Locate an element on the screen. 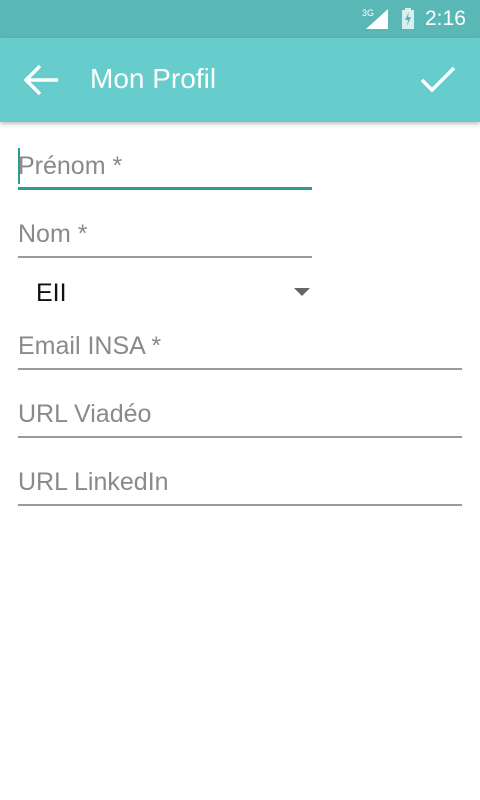 The image size is (480, 800). email-input is located at coordinates (240, 346).